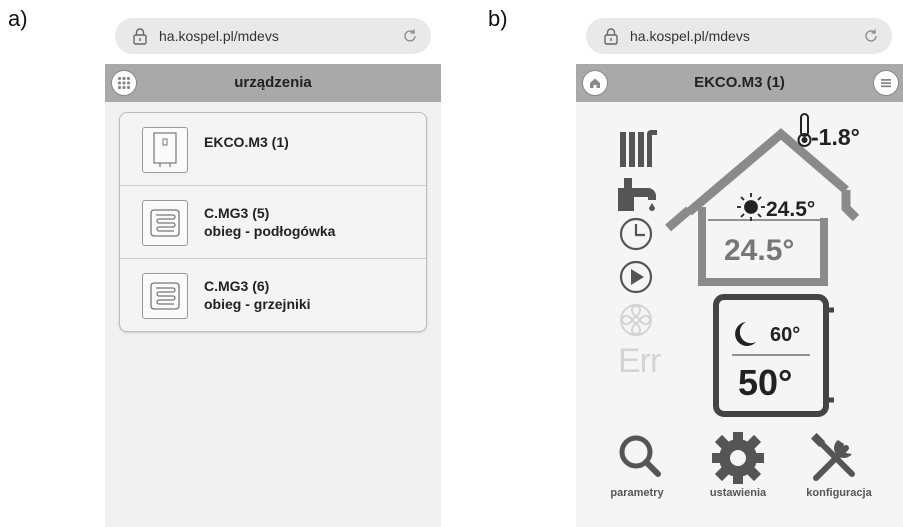 This screenshot has height=527, width=903. What do you see at coordinates (790, 210) in the screenshot?
I see `day-setpoint: 24.5°` at bounding box center [790, 210].